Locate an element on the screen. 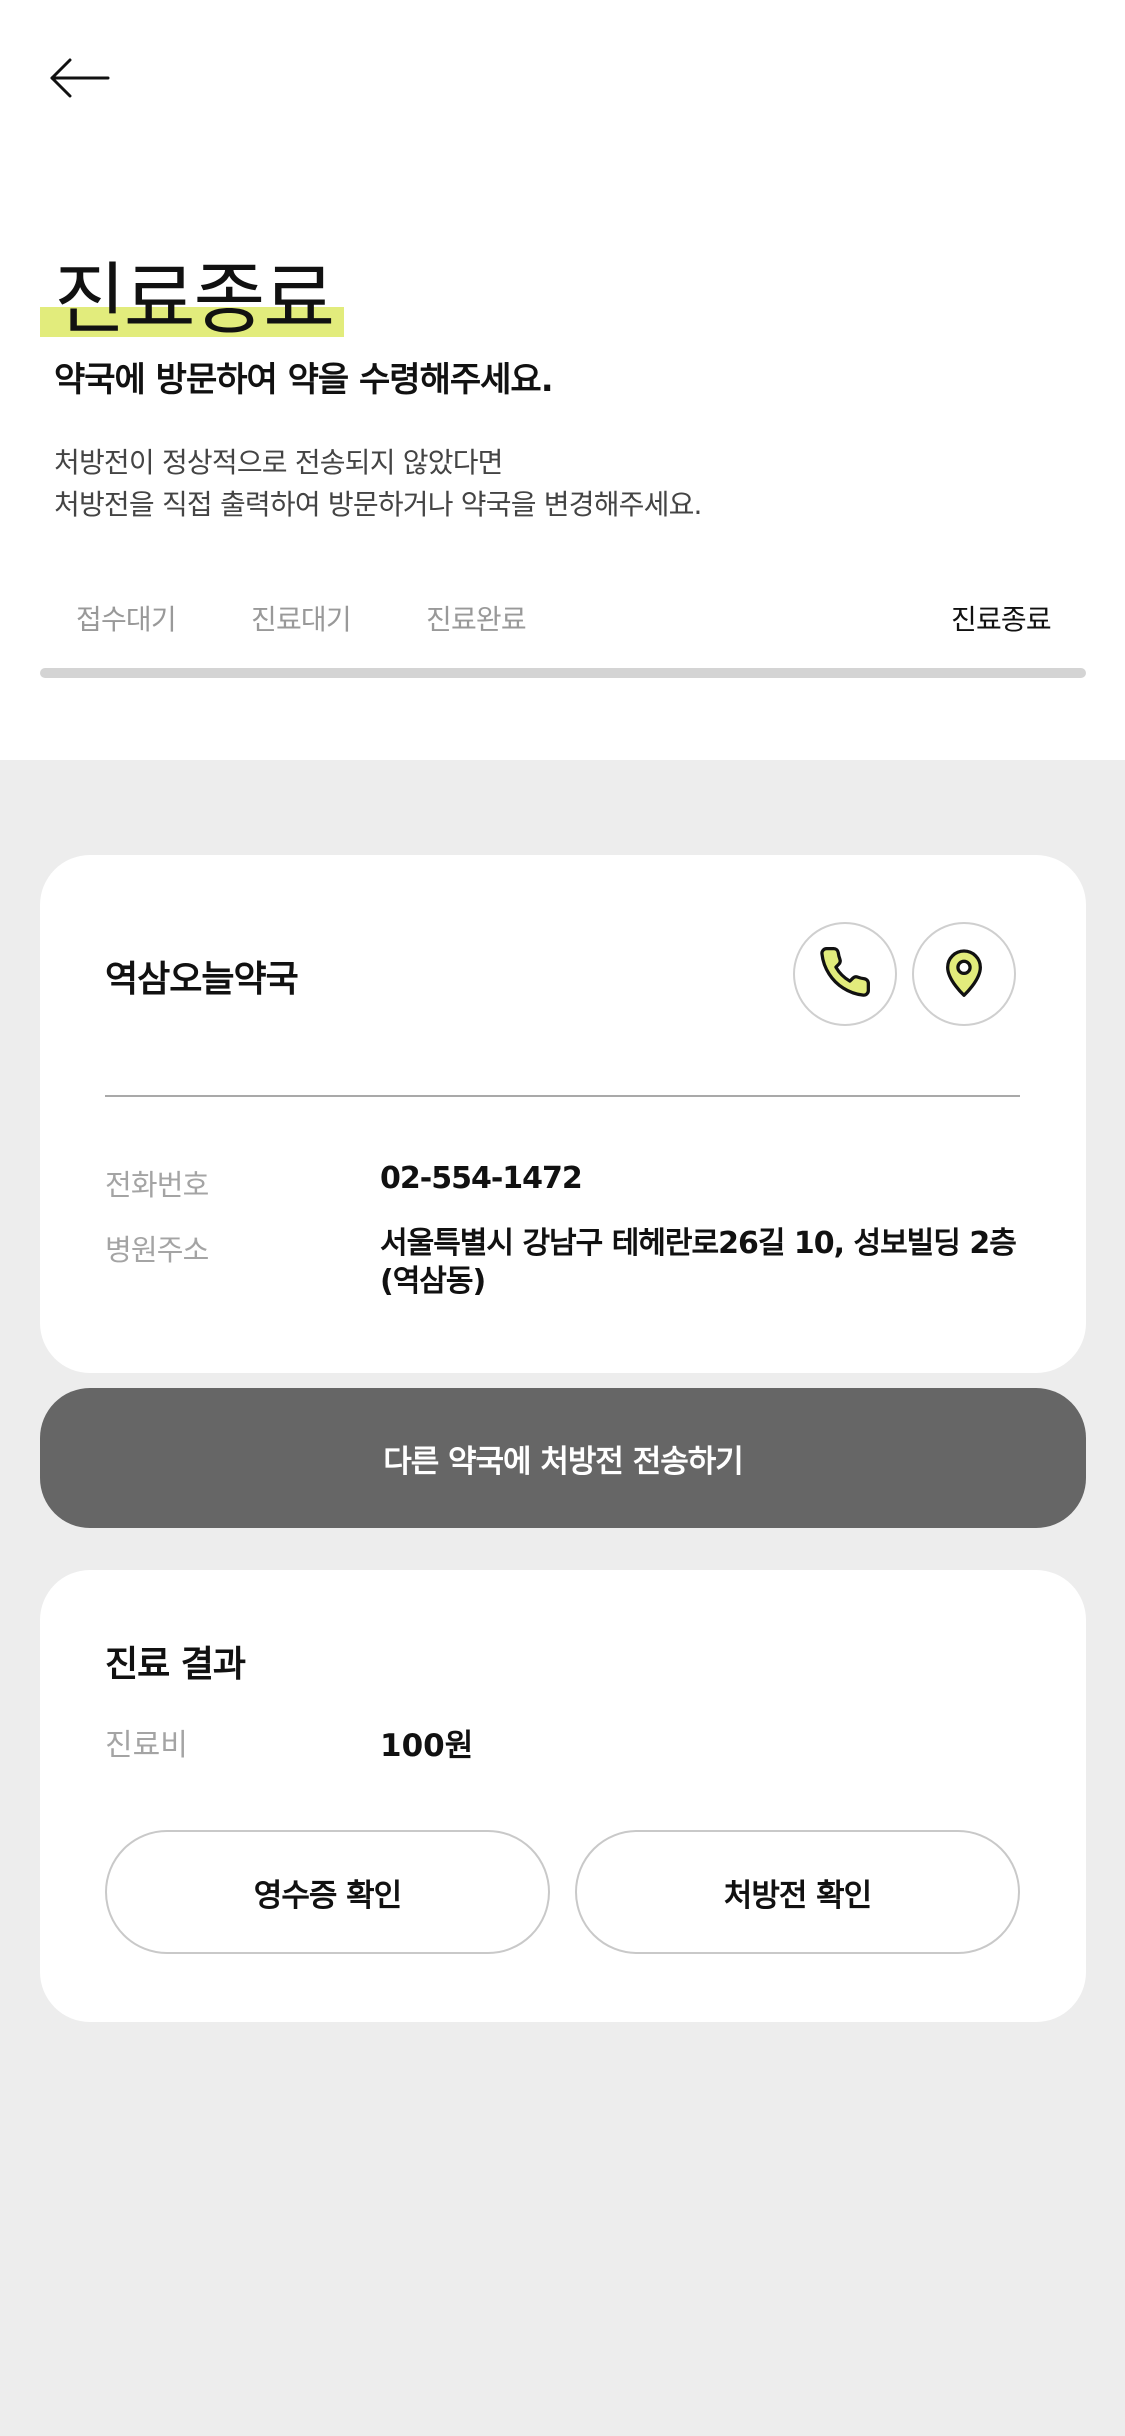  result-title: 진료 결과 is located at coordinates (175, 1664).